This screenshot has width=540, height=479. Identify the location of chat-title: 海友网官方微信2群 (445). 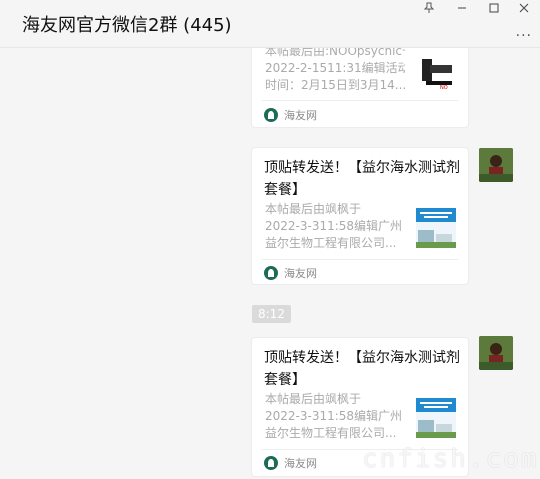
(127, 25).